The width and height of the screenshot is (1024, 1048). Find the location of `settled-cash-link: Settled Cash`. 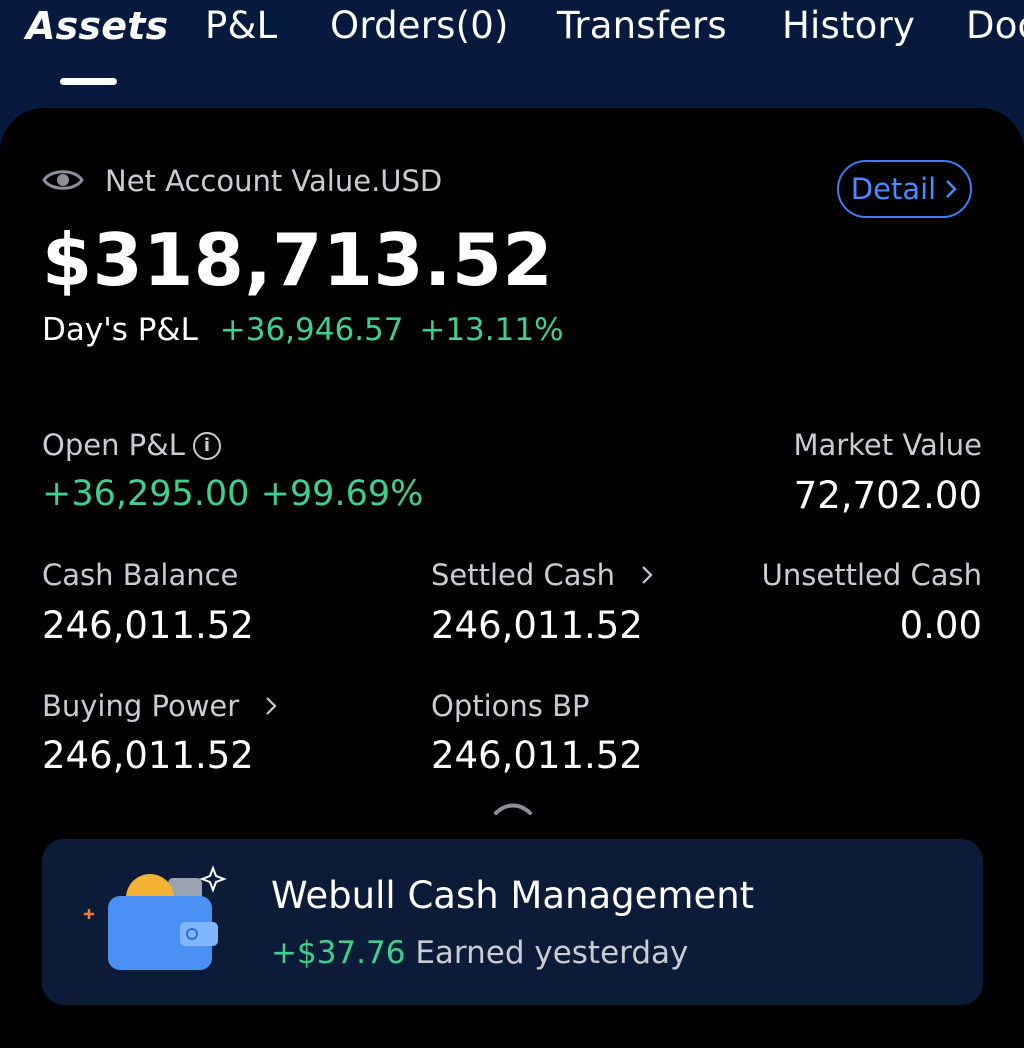

settled-cash-link: Settled Cash is located at coordinates (542, 575).